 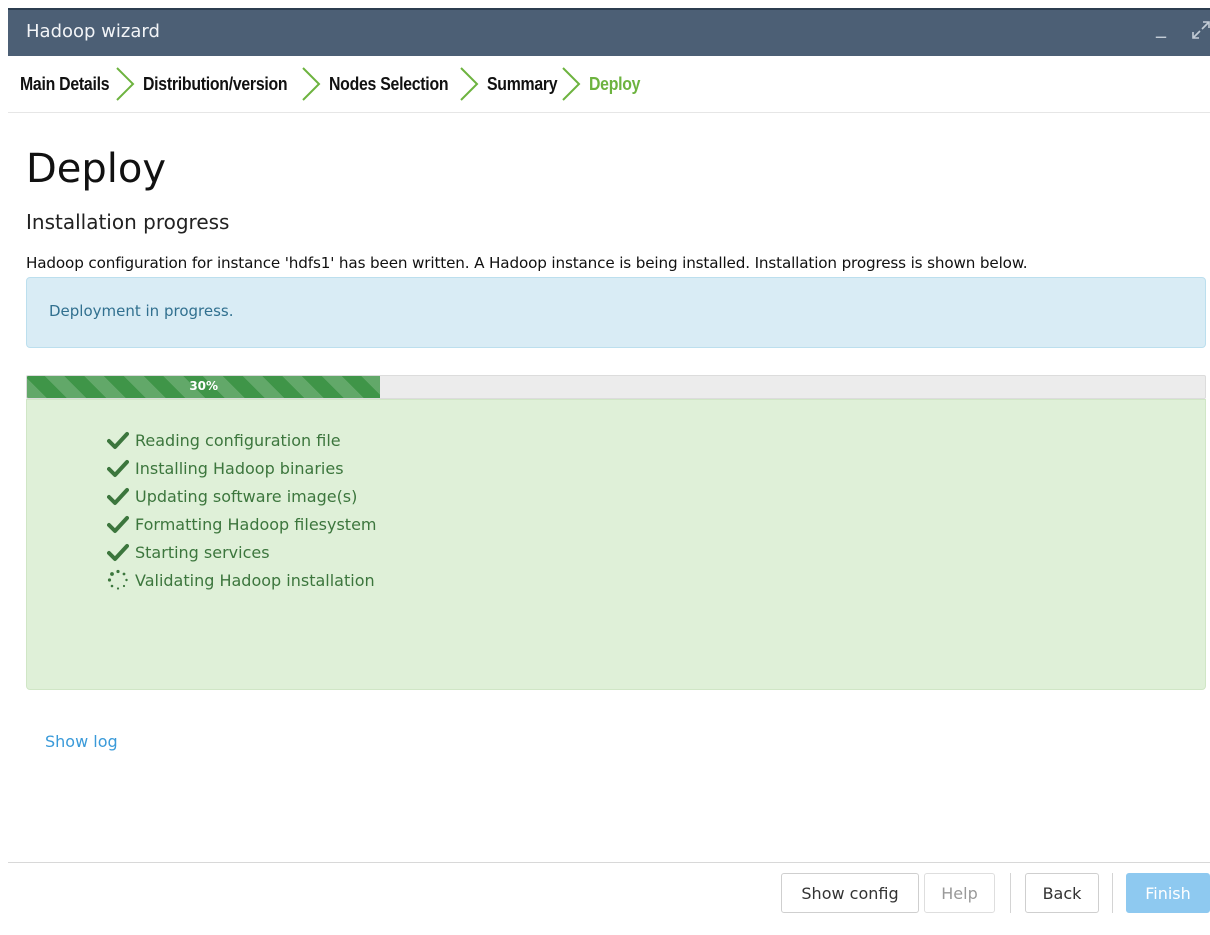 I want to click on list-item: Starting services, so click(x=242, y=552).